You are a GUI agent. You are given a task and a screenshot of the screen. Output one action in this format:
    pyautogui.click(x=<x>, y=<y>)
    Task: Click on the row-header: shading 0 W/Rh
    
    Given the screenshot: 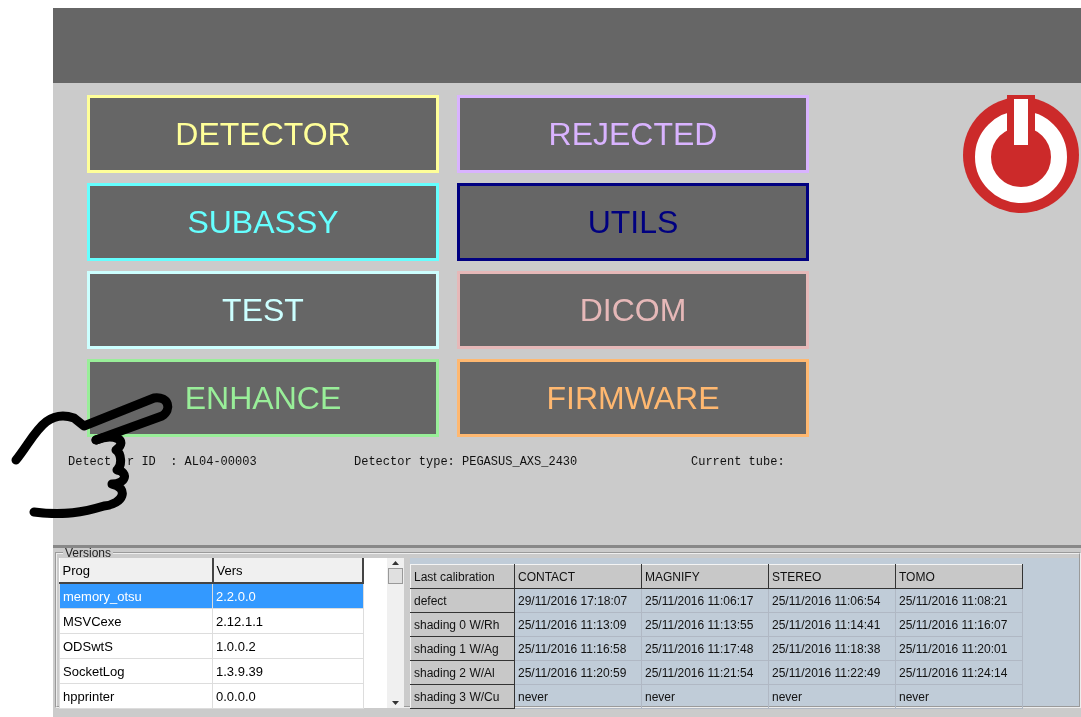 What is the action you would take?
    pyautogui.click(x=462, y=624)
    